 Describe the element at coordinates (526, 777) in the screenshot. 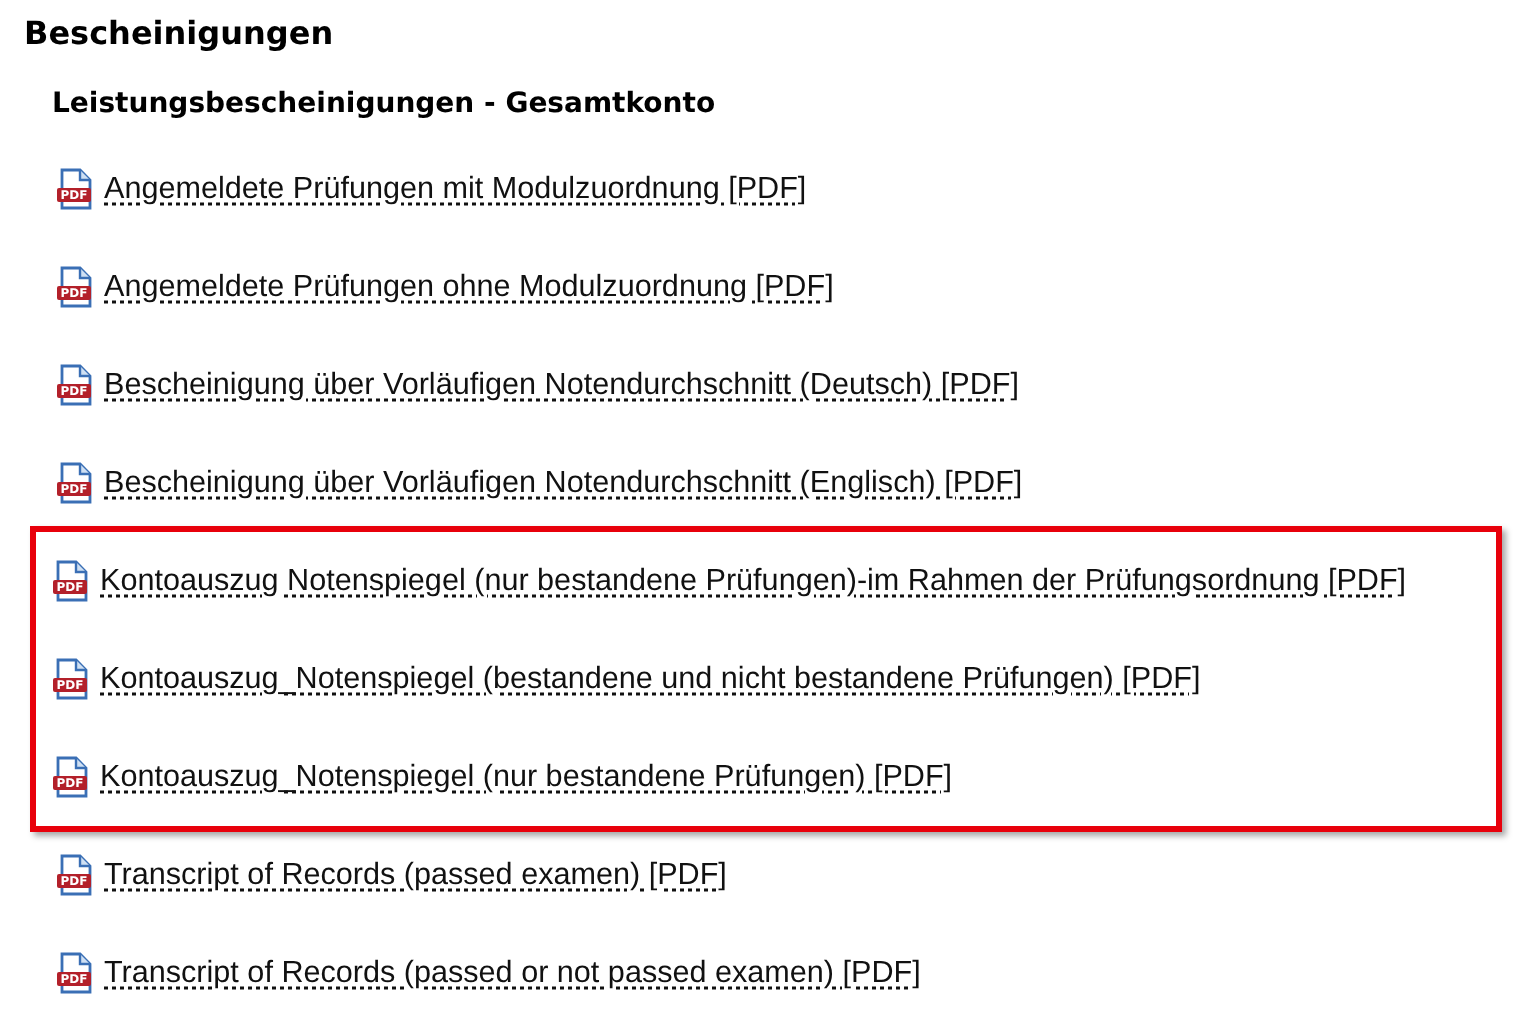

I see `pdf-link: Kontoauszug_Notenspiegel (nur bestandene Prüfungen) [PDF]` at that location.